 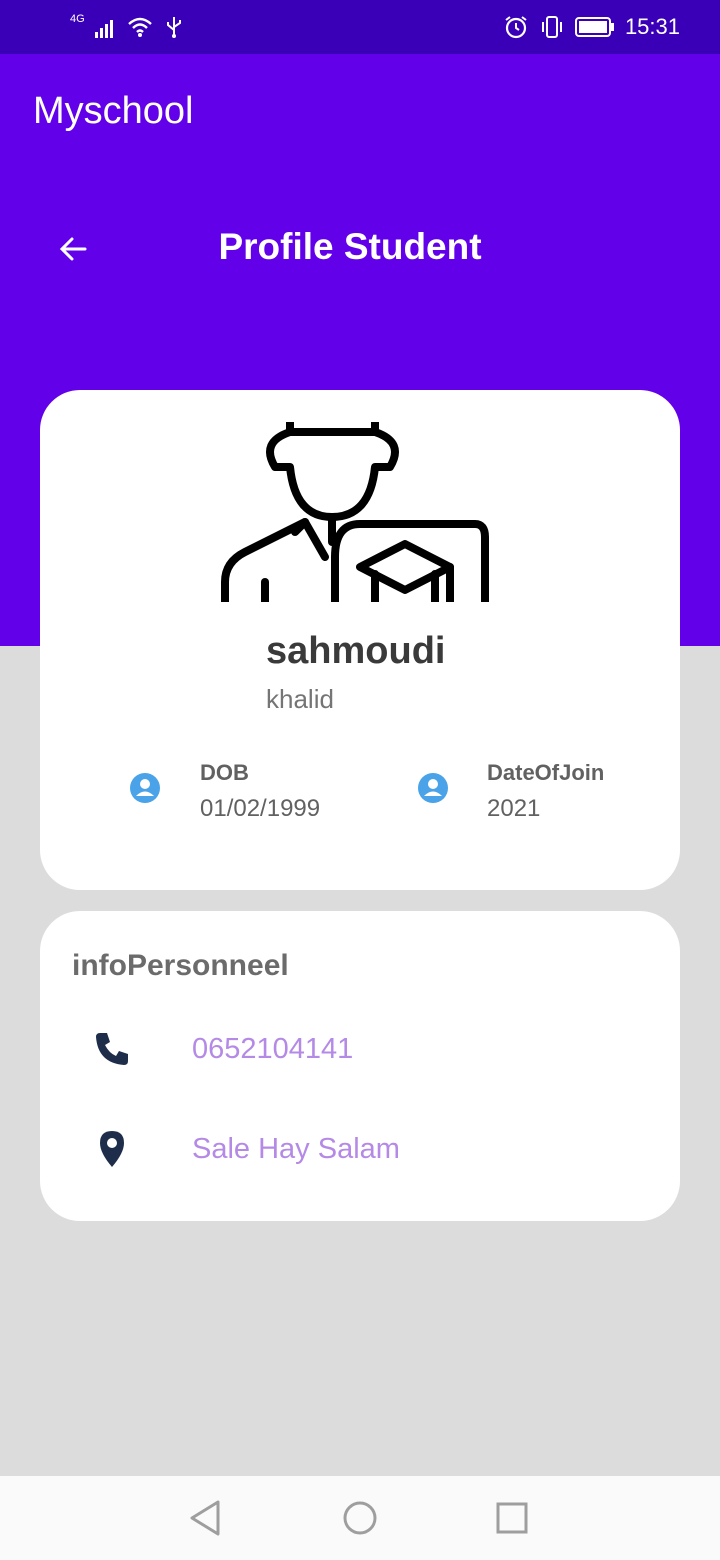 What do you see at coordinates (652, 26) in the screenshot?
I see `status-time: 15:31` at bounding box center [652, 26].